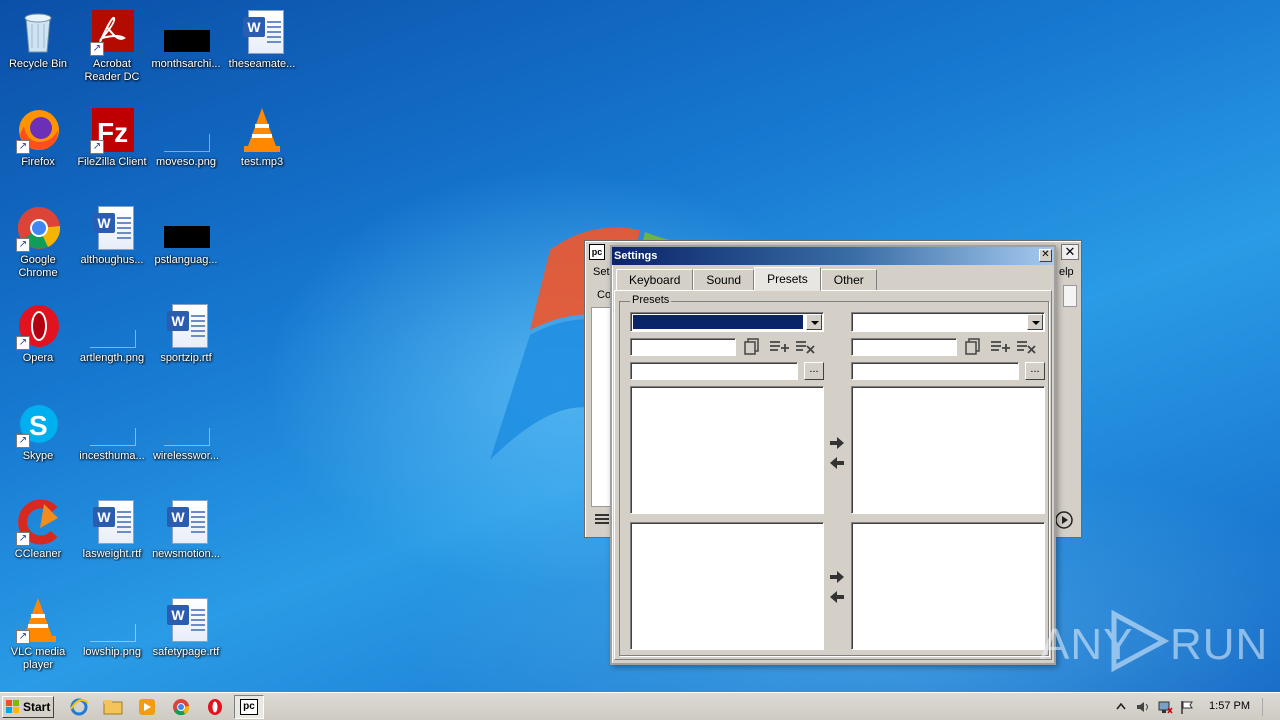 This screenshot has height=720, width=1280. I want to click on explorer-icon, so click(113, 707).